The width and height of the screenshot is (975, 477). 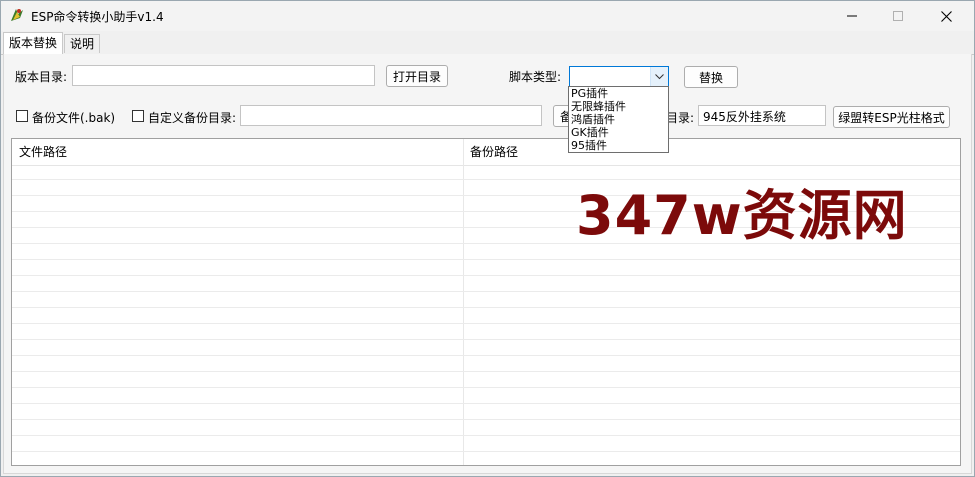 I want to click on replace-button: 替换, so click(x=711, y=77).